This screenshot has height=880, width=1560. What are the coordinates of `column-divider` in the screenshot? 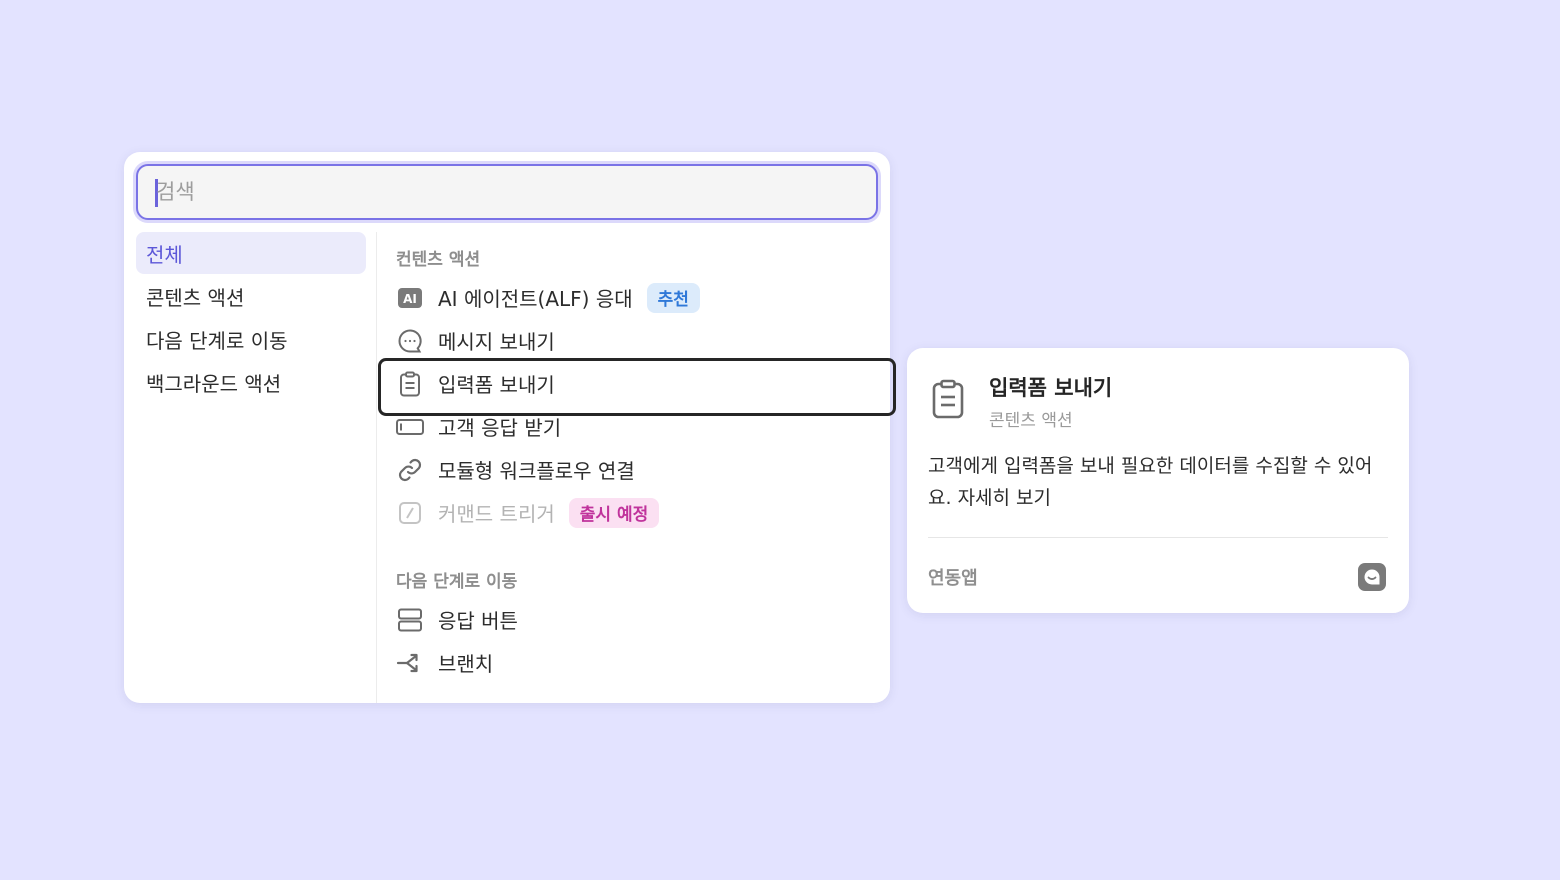 It's located at (376, 467).